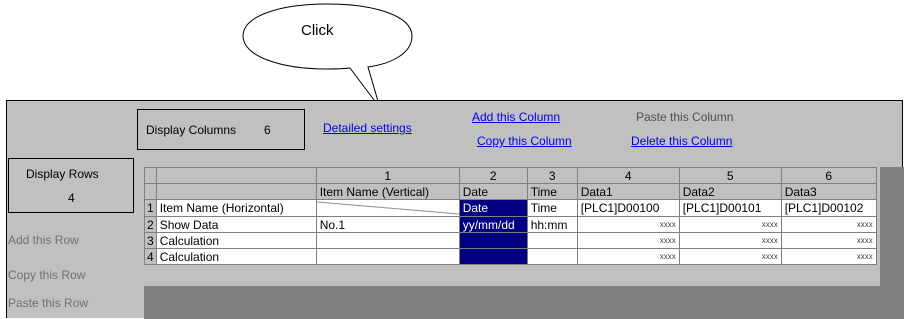 The height and width of the screenshot is (319, 909). What do you see at coordinates (71, 185) in the screenshot?
I see `display-rows-box: Display Rows 4` at bounding box center [71, 185].